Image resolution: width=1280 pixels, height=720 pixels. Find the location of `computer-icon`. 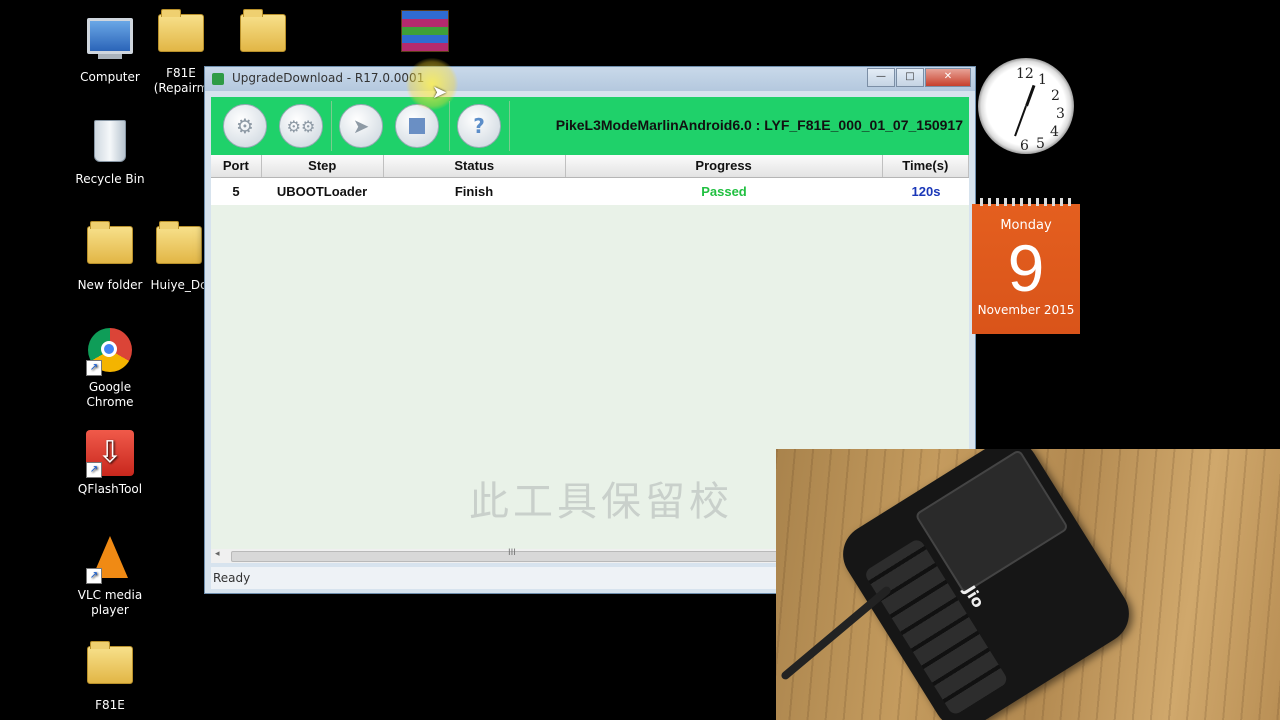

computer-icon is located at coordinates (110, 42).